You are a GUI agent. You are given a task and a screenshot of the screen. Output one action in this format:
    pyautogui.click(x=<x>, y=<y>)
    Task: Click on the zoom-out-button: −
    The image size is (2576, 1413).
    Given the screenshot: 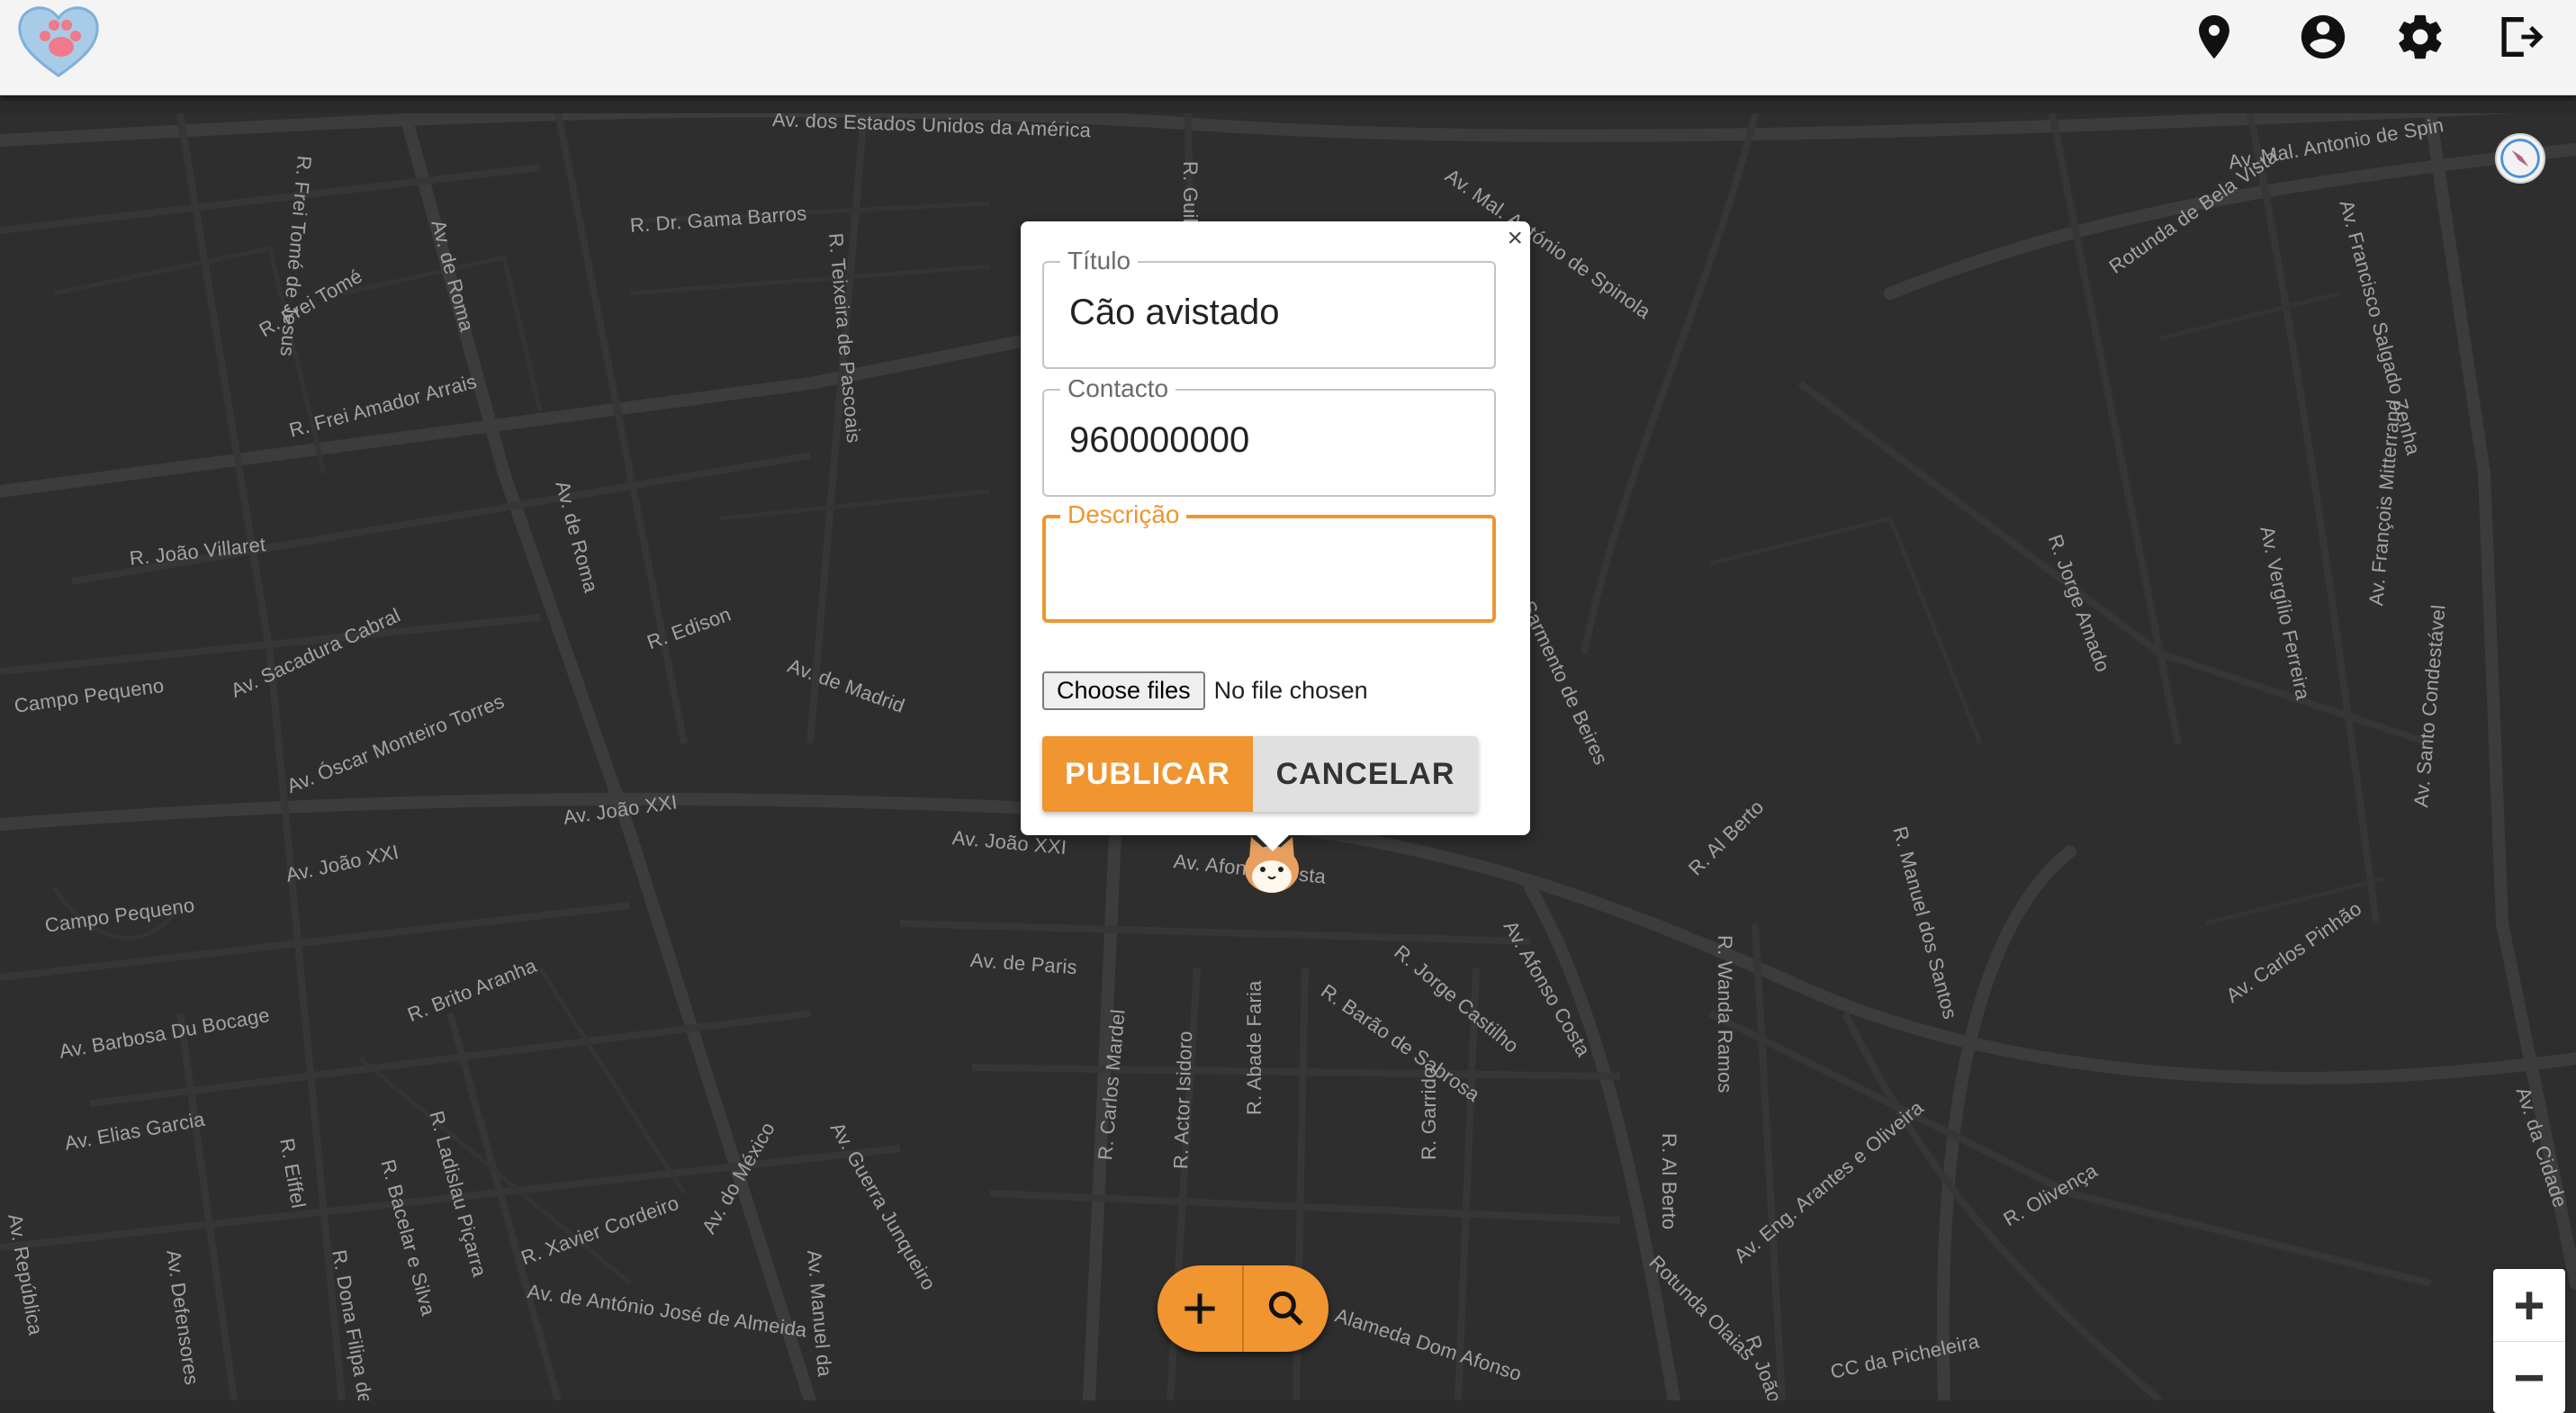 What is the action you would take?
    pyautogui.click(x=2529, y=1377)
    